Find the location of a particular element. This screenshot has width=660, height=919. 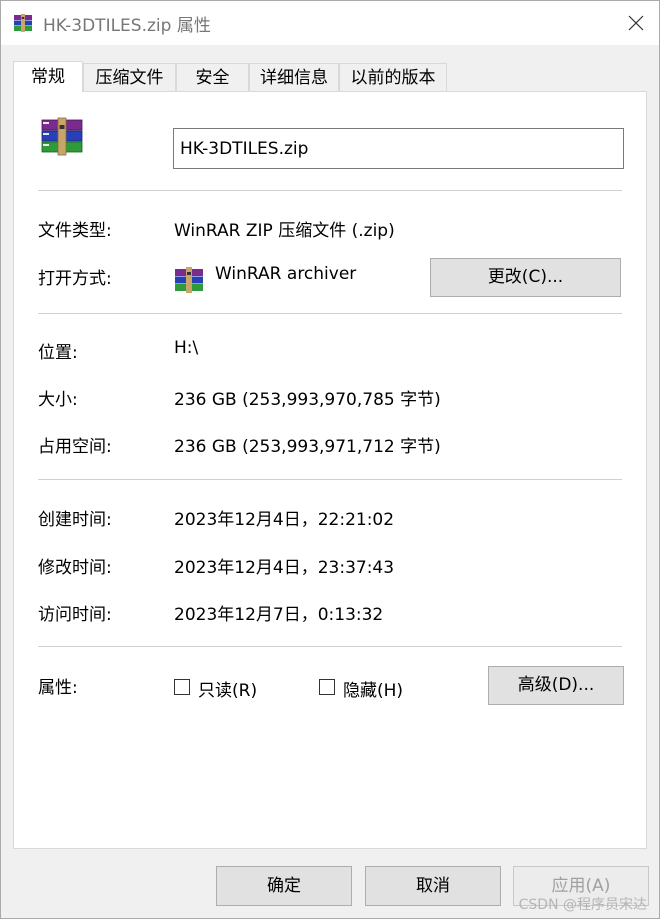

modified-value: 2023年12月4日，23:37:43 is located at coordinates (284, 568).